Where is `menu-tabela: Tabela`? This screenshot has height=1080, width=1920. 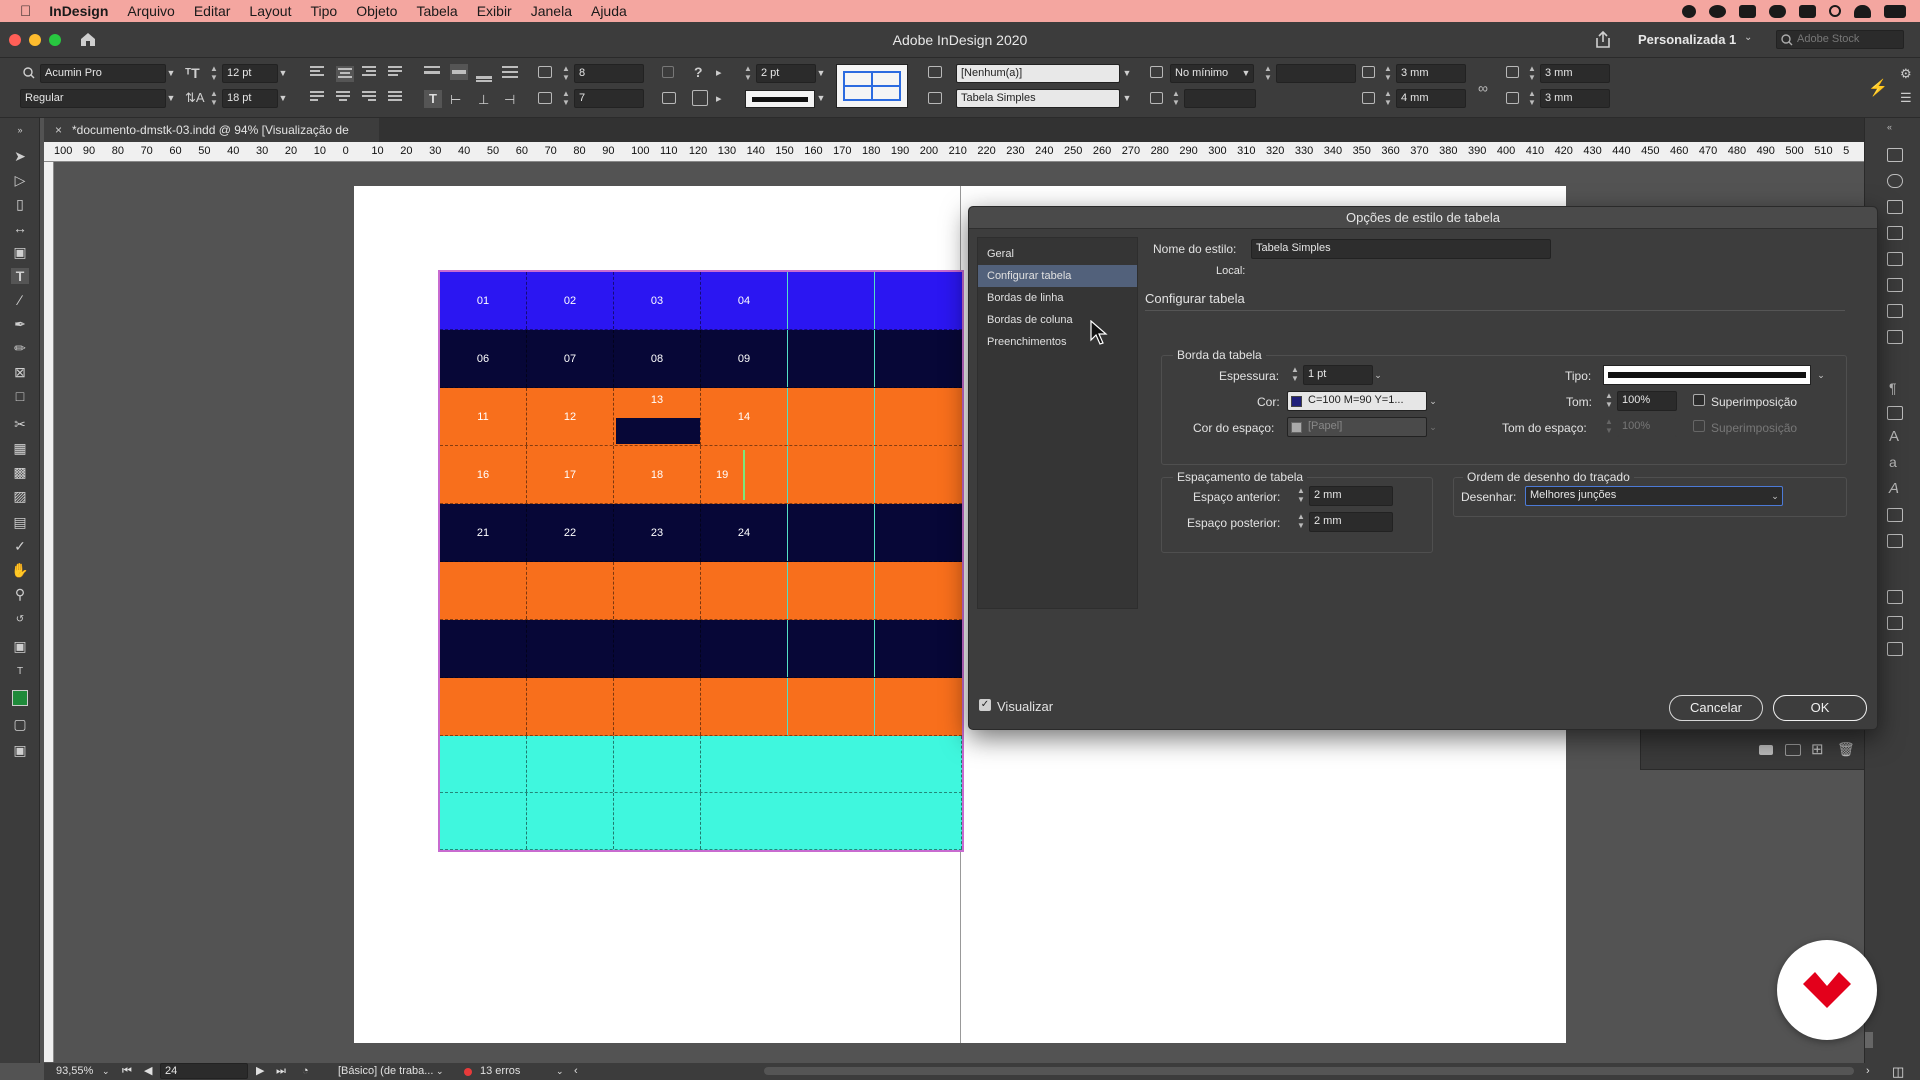 menu-tabela: Tabela is located at coordinates (436, 11).